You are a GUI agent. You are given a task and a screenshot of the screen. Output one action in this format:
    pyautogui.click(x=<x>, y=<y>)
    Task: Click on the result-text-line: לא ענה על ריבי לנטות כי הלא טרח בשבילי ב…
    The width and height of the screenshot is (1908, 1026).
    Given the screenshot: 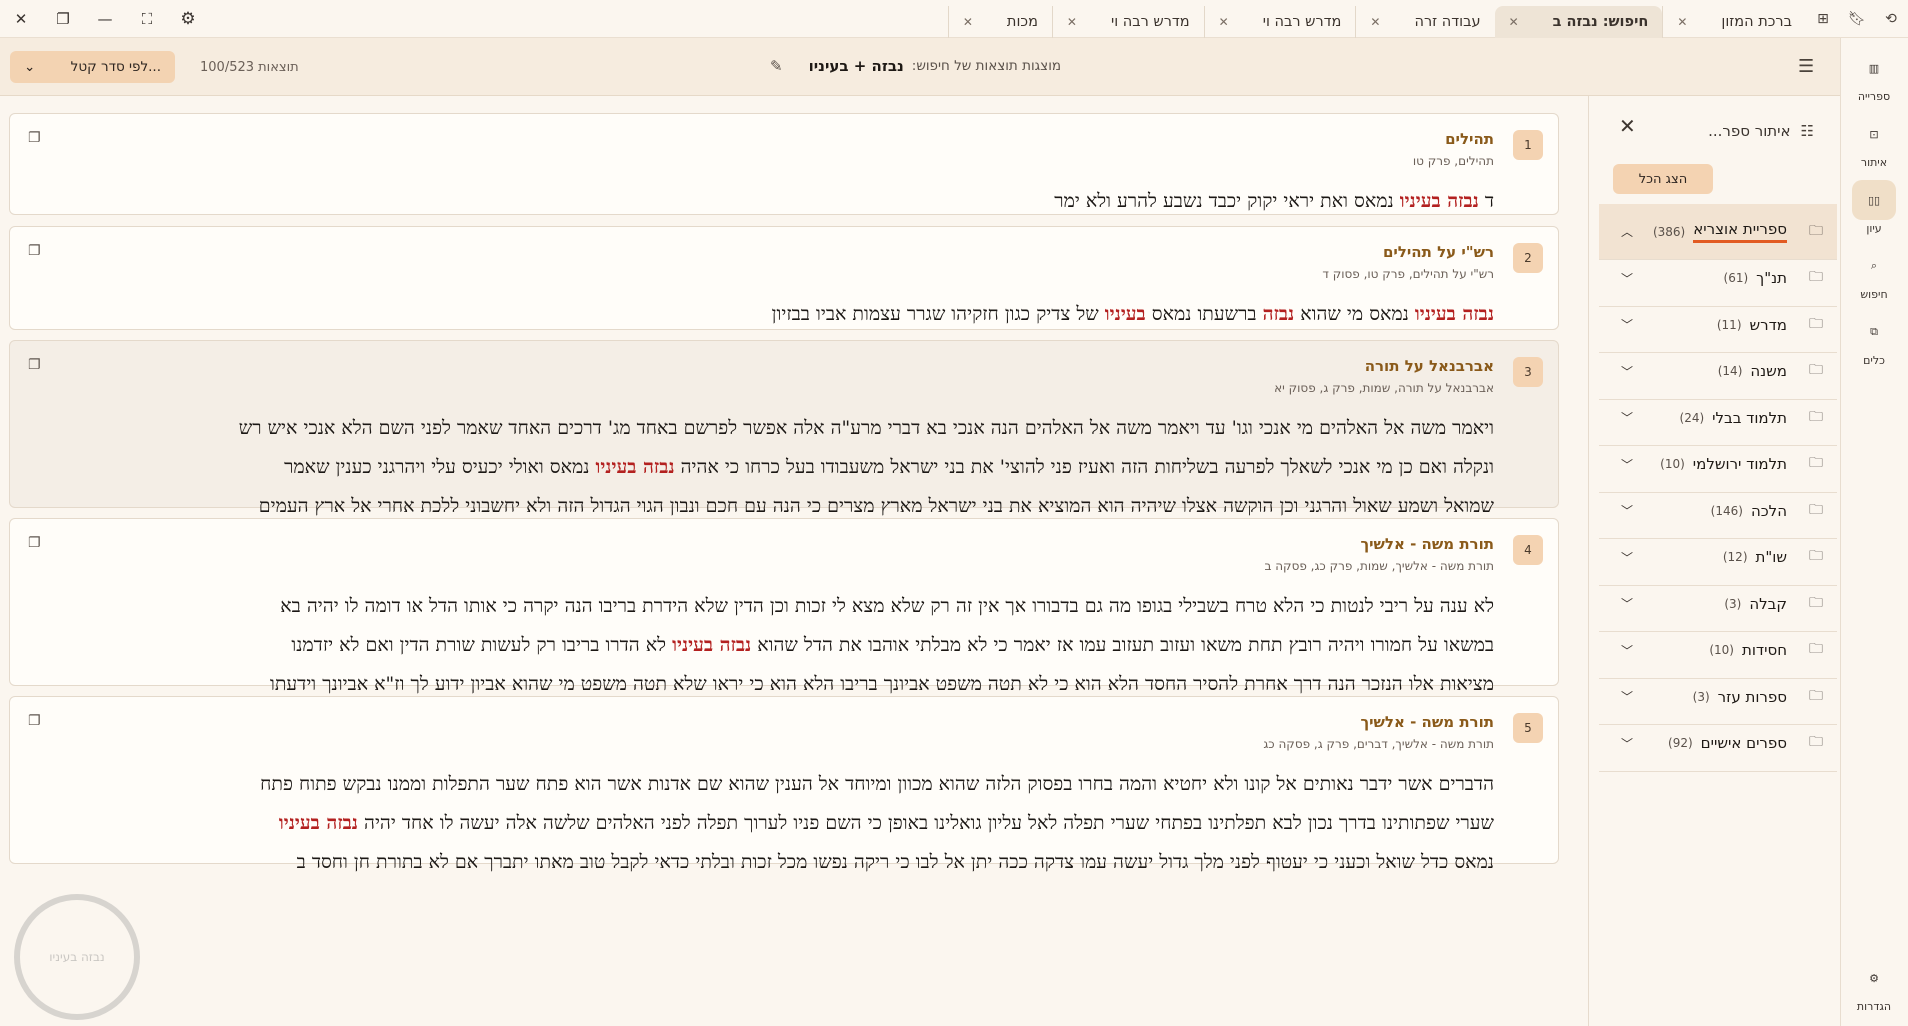 What is the action you would take?
    pyautogui.click(x=761, y=606)
    